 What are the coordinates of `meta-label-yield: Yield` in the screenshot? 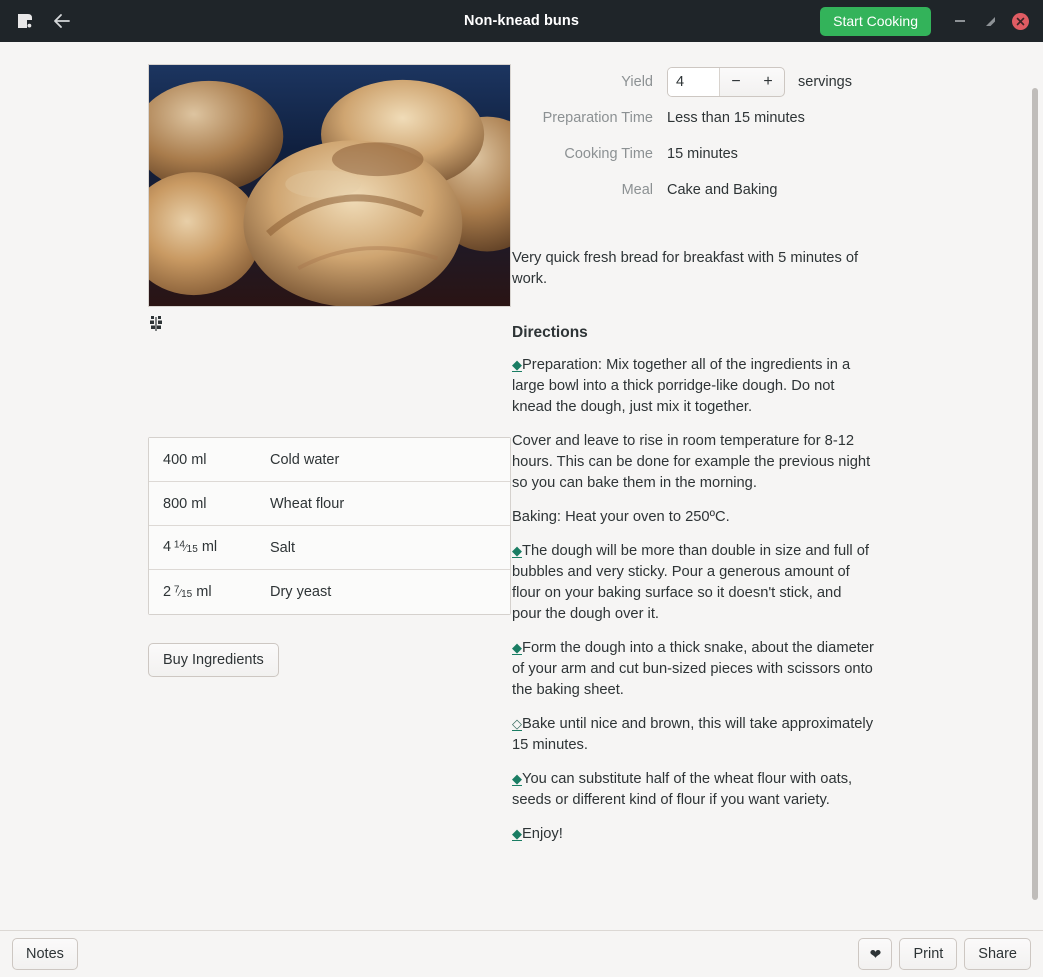 It's located at (637, 82).